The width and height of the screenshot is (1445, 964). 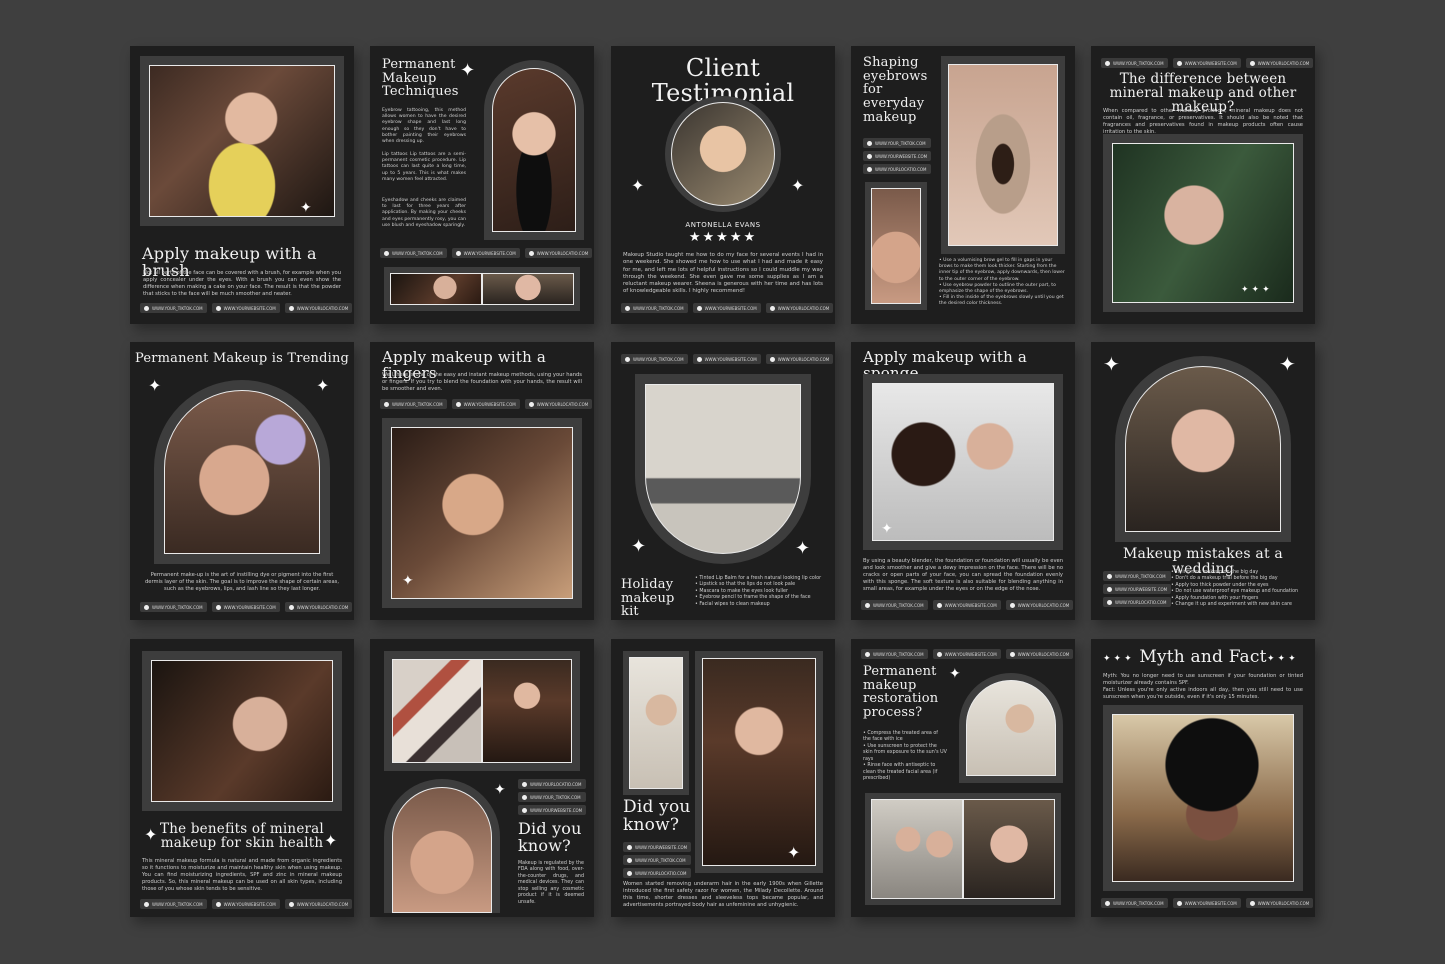 What do you see at coordinates (723, 237) in the screenshot?
I see `rating-stars: ★★★★★` at bounding box center [723, 237].